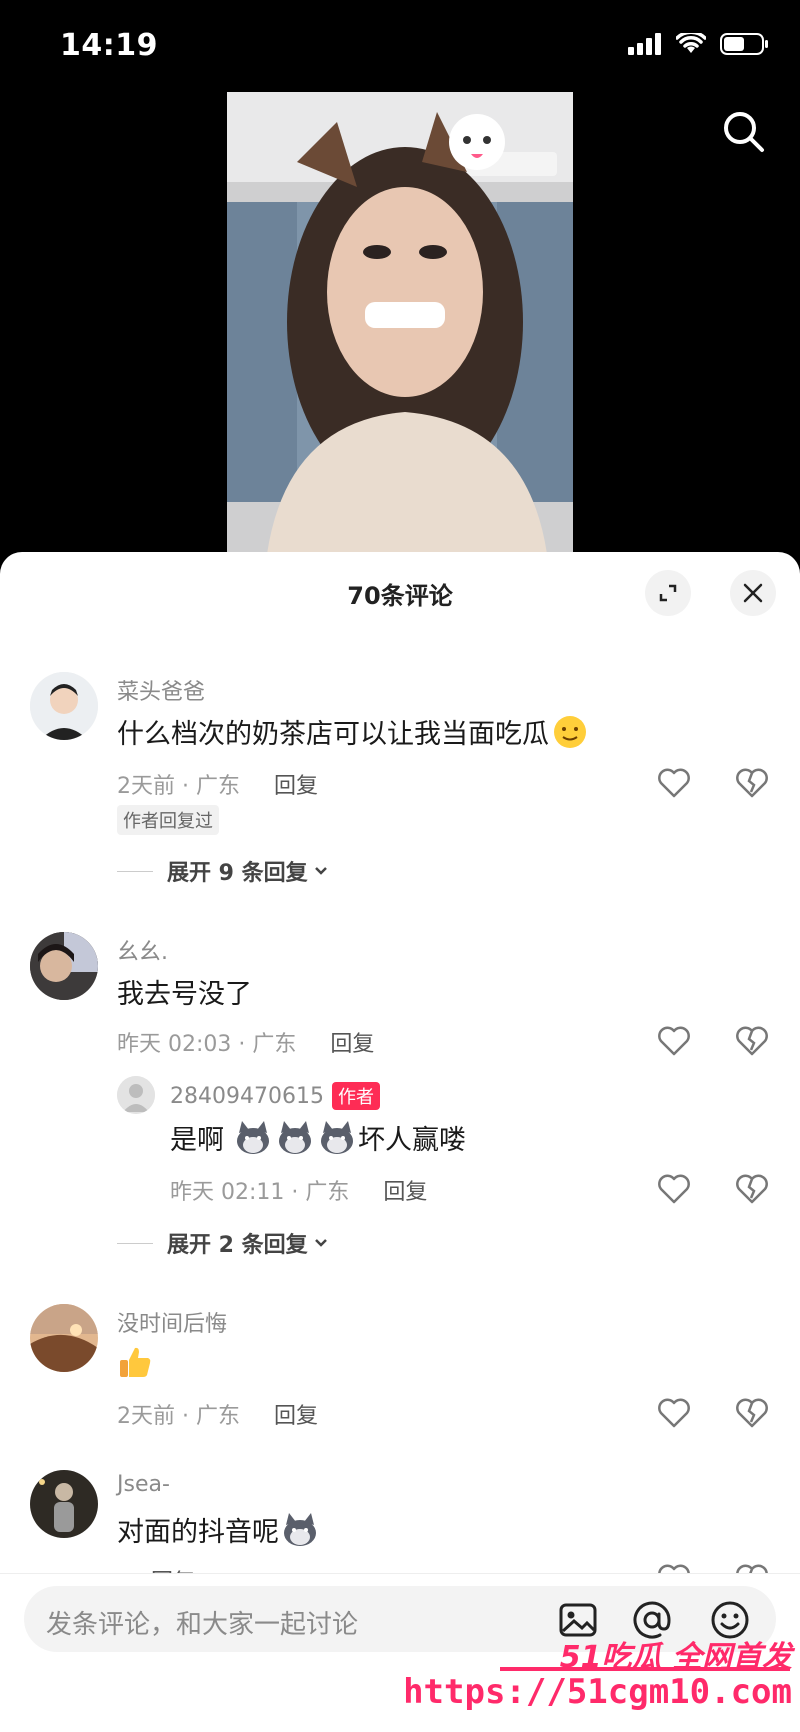  I want to click on search-icon, so click(744, 132).